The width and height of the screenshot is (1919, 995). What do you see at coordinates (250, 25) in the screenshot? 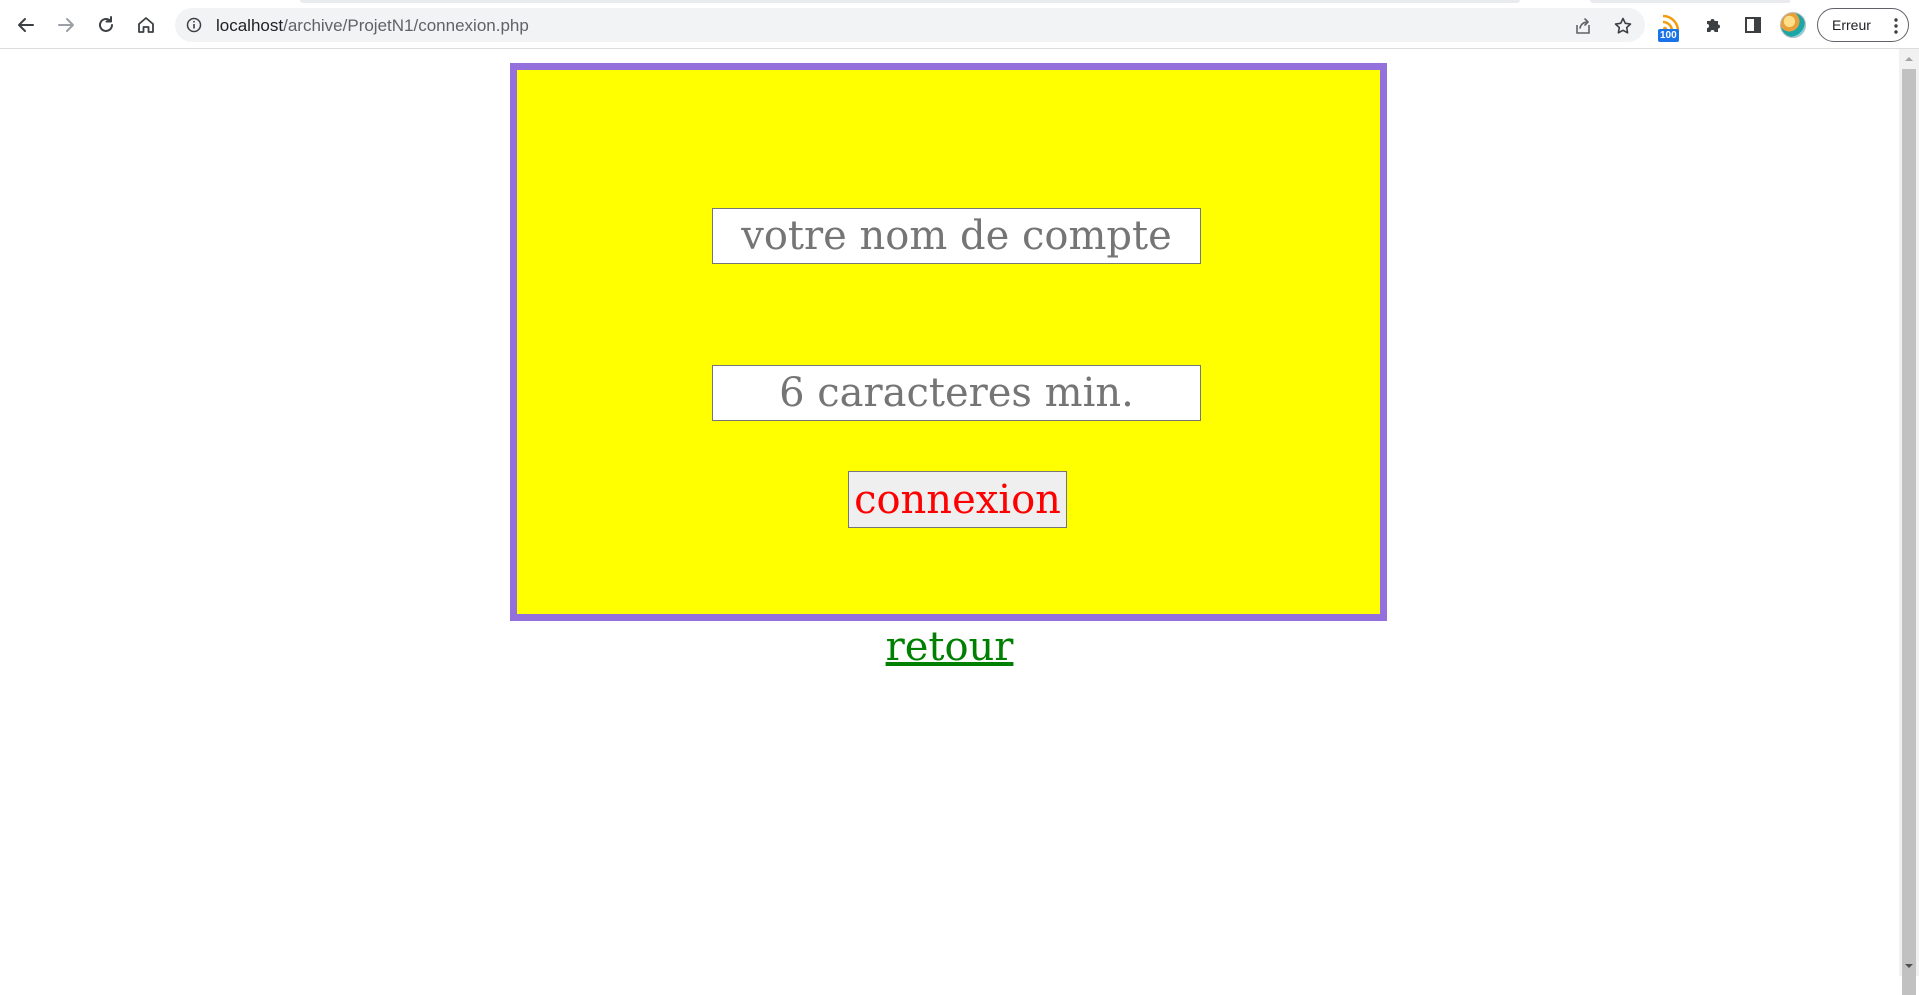
I see `url-host: localhost` at bounding box center [250, 25].